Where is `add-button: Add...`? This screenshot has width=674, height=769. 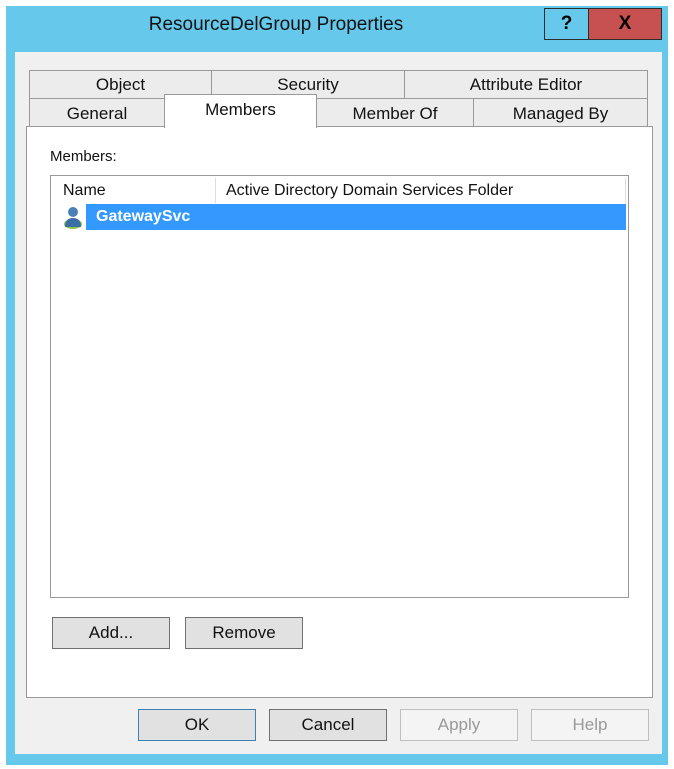
add-button: Add... is located at coordinates (111, 633).